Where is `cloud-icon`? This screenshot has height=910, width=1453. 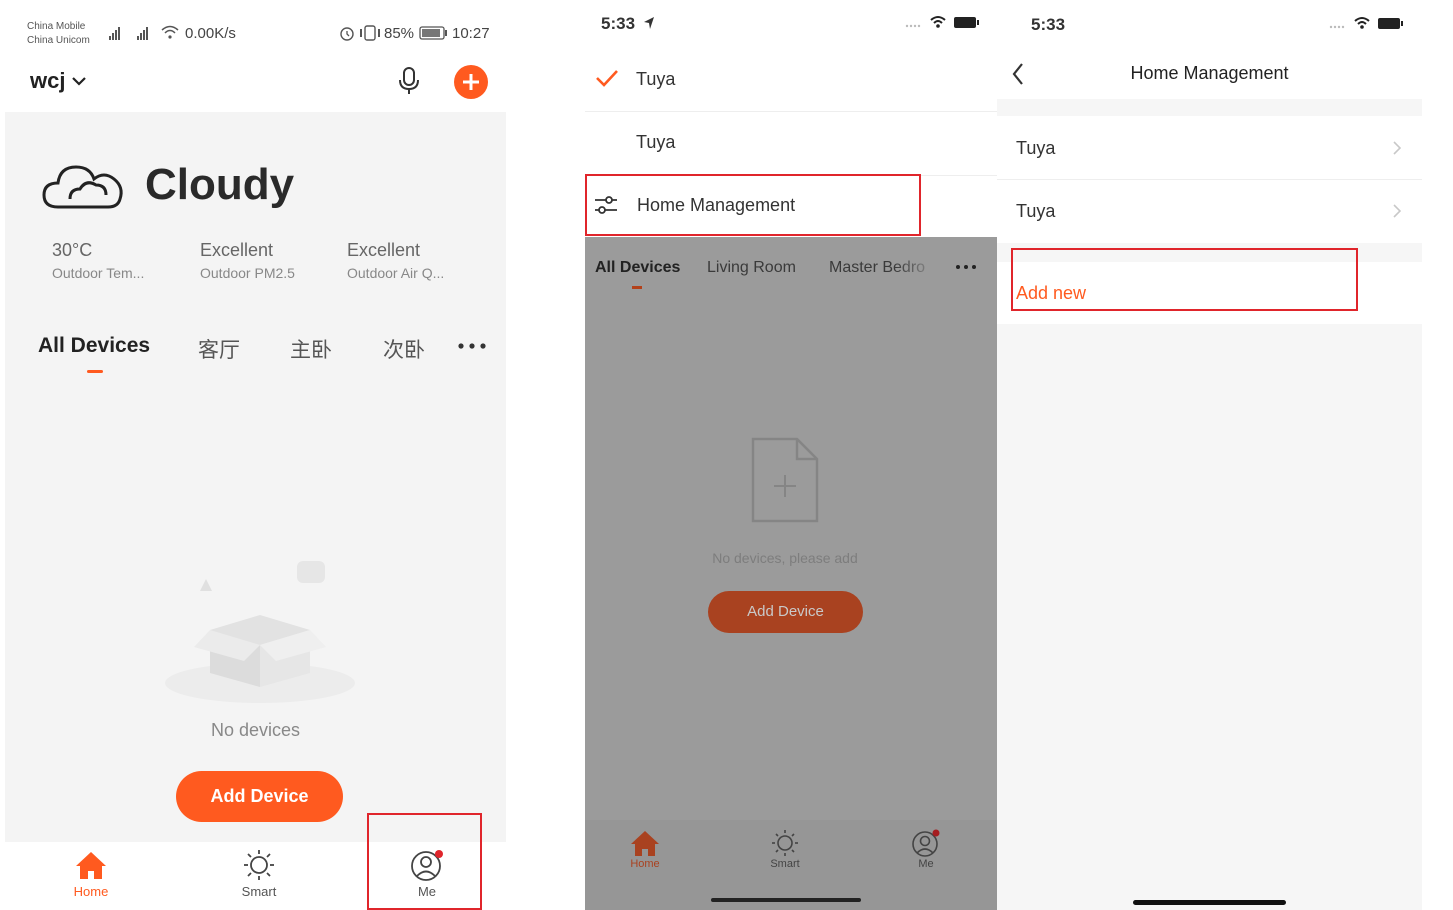
cloud-icon is located at coordinates (82, 187).